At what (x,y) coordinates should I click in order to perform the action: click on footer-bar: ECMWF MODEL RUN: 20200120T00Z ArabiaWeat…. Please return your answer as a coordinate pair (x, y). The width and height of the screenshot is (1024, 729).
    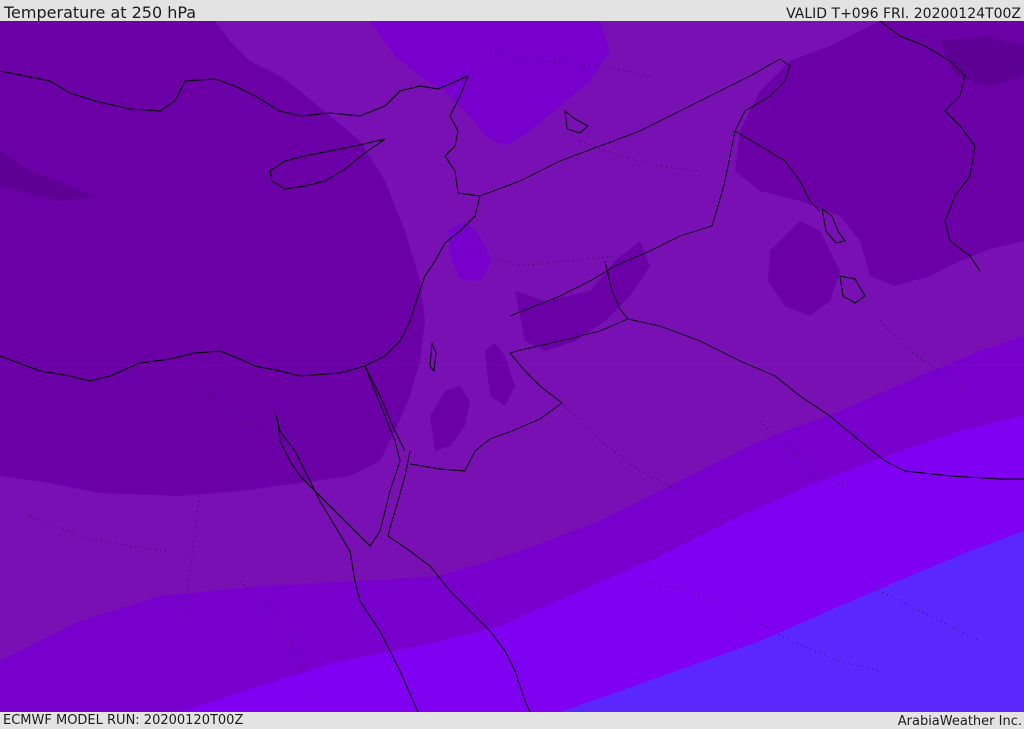
    Looking at the image, I should click on (512, 720).